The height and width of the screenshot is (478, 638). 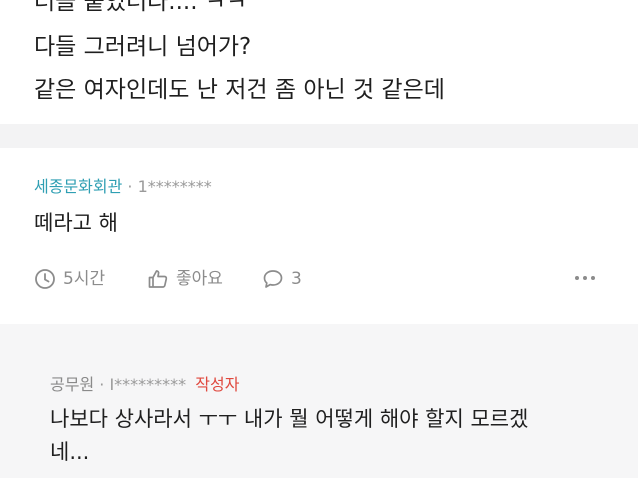 I want to click on comment-department: 세종문화회관, so click(x=78, y=186).